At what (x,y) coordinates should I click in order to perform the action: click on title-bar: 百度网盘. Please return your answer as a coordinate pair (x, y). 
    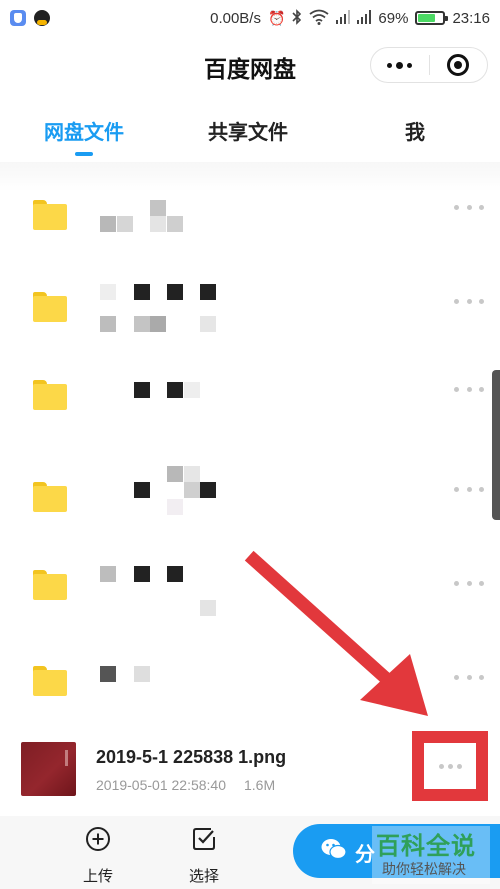
    Looking at the image, I should click on (250, 65).